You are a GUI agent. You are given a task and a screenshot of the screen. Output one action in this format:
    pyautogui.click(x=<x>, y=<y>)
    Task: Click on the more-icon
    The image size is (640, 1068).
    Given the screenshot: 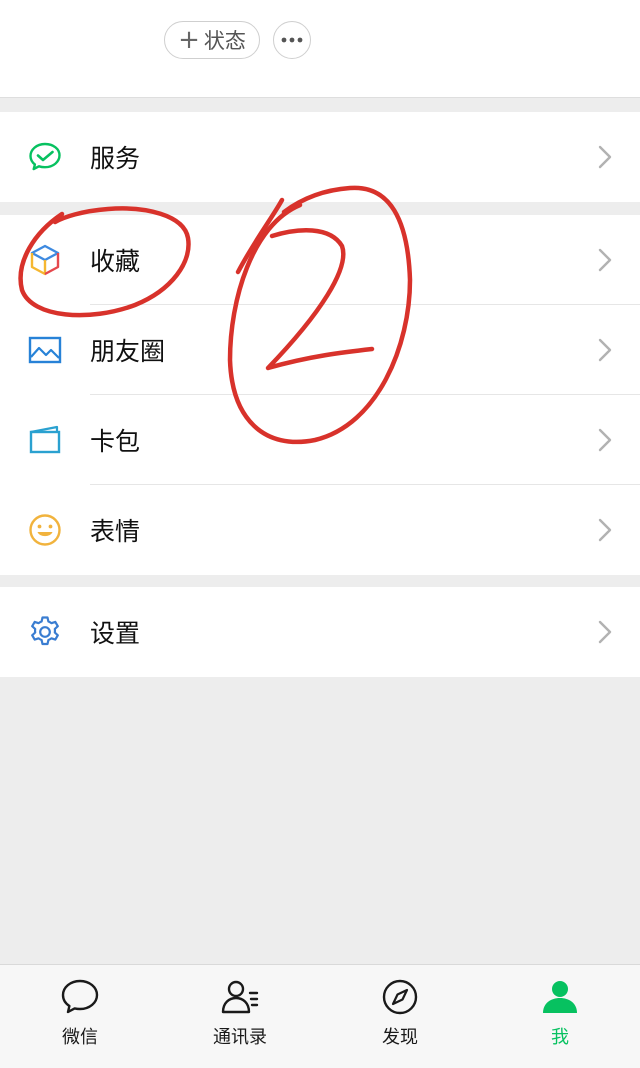 What is the action you would take?
    pyautogui.click(x=292, y=40)
    